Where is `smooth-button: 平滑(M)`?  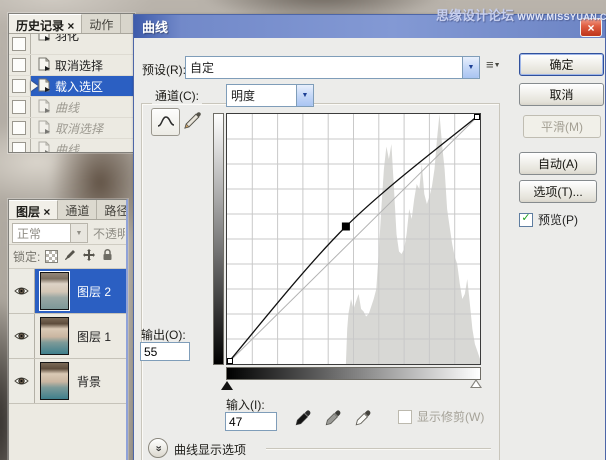
smooth-button: 平滑(M) is located at coordinates (562, 126).